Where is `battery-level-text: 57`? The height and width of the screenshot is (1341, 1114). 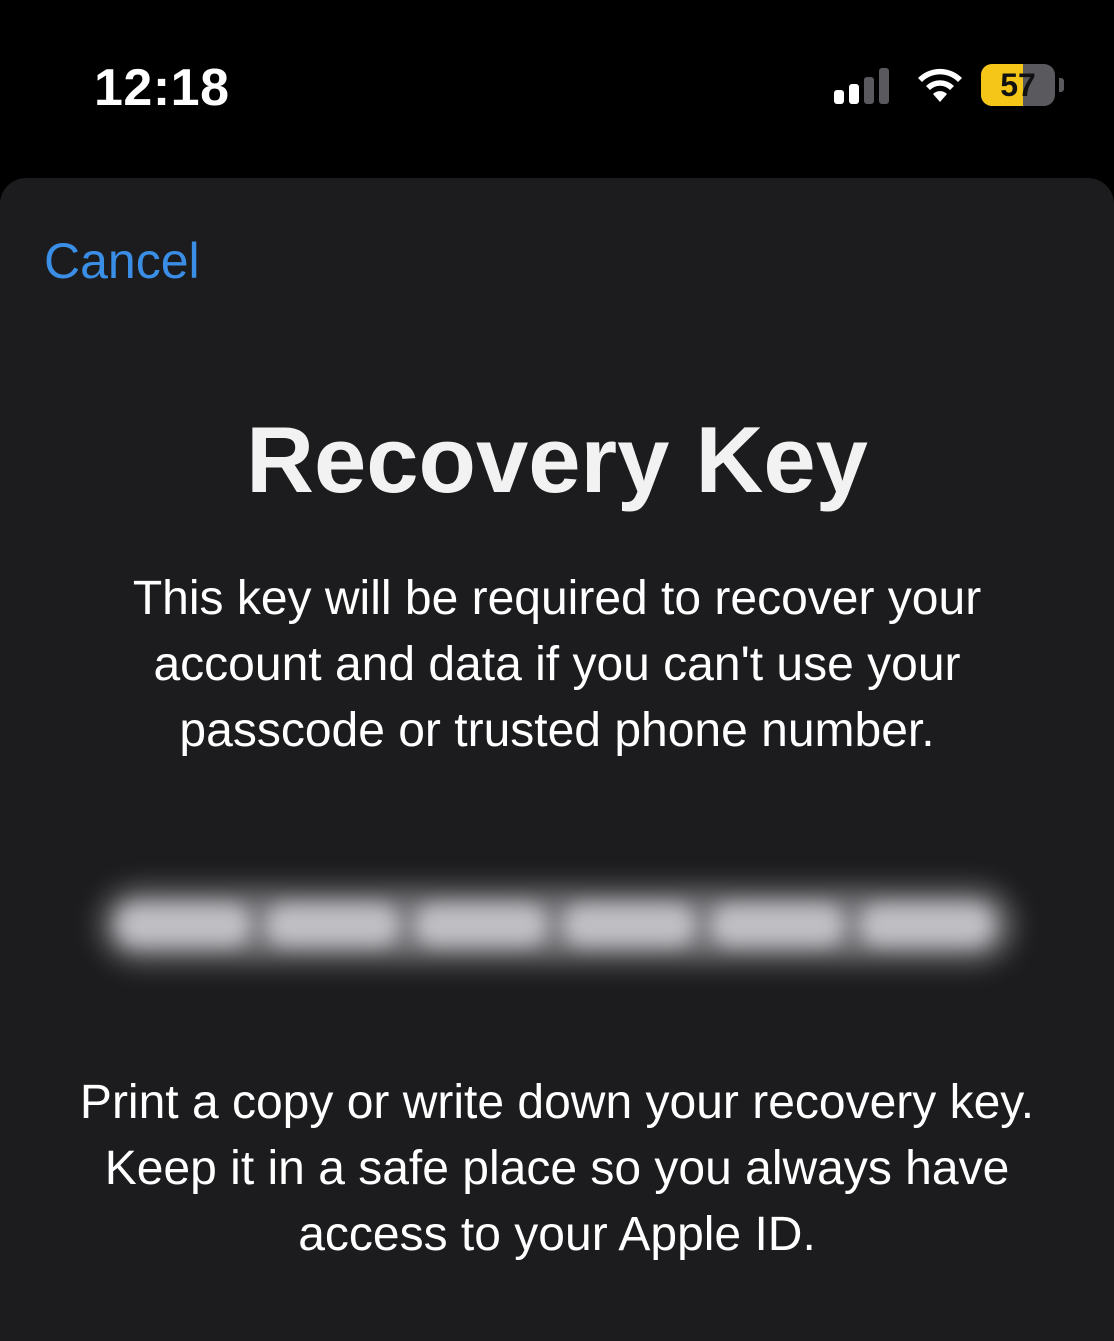
battery-level-text: 57 is located at coordinates (1018, 85).